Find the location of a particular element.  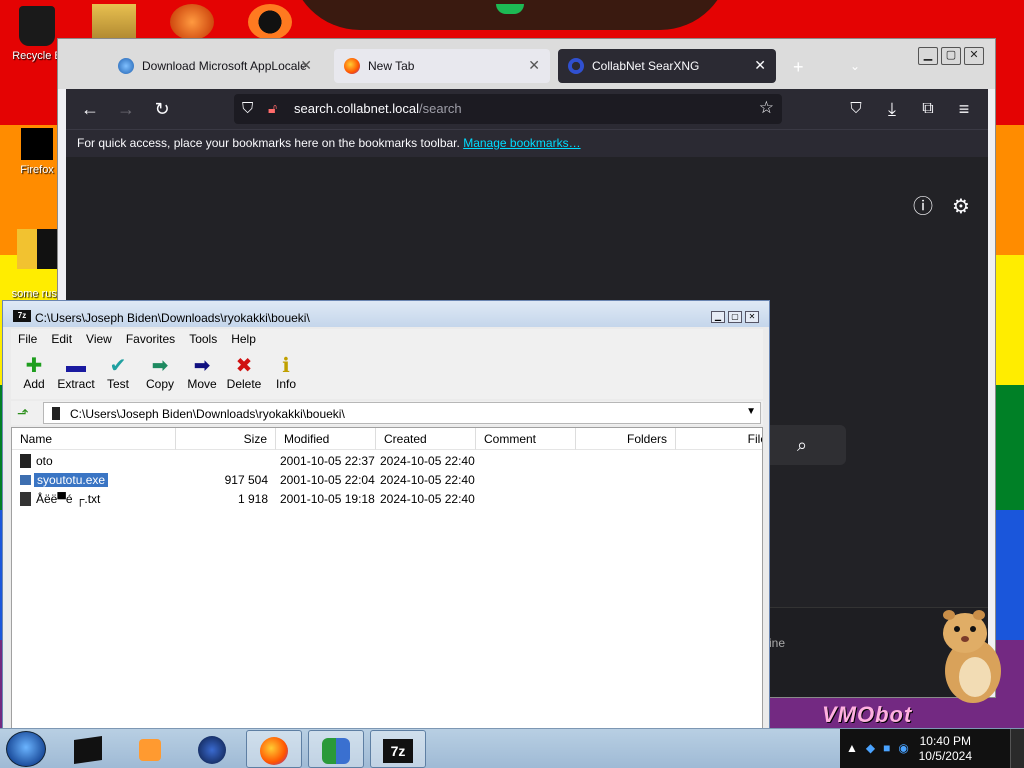

url-bar: ⛉ 🔓︎ search.collabnet.local/search ☆ is located at coordinates (508, 109).